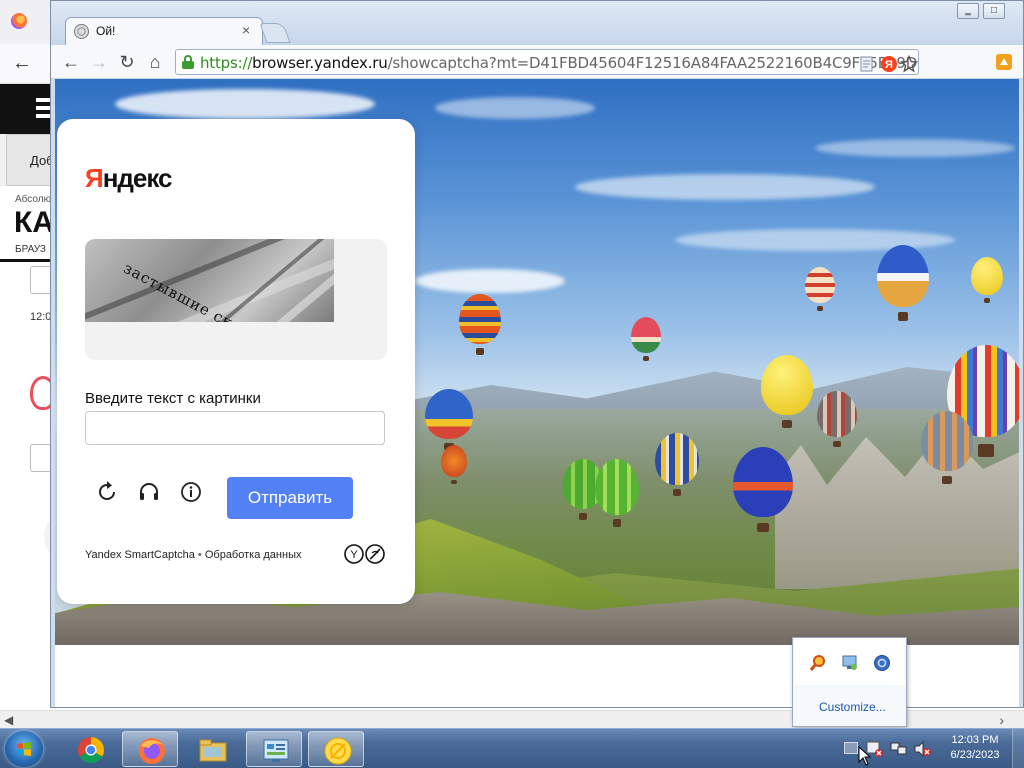 Image resolution: width=1024 pixels, height=768 pixels. Describe the element at coordinates (22, 63) in the screenshot. I see `firefox-back-button: ←` at that location.